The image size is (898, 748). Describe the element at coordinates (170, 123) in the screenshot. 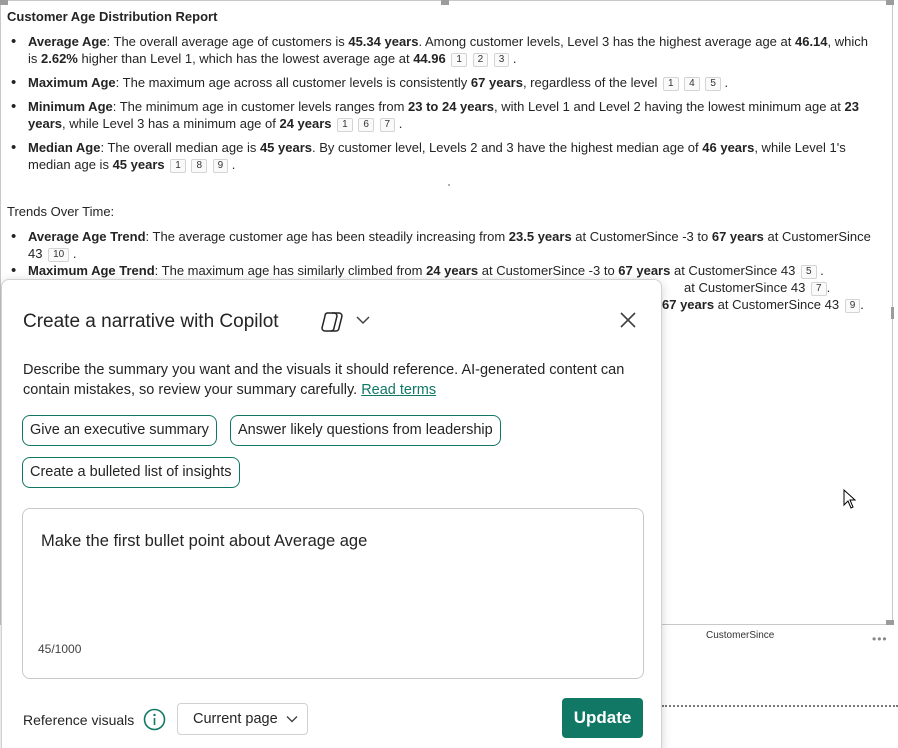

I see `bullet-text: , while Level 3 has a minimum age of` at that location.